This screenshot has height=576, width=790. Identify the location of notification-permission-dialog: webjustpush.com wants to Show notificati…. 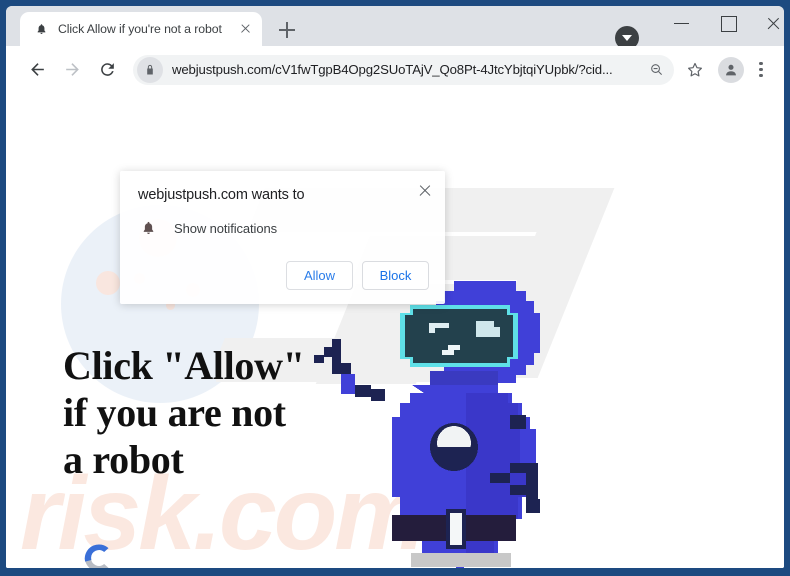
(282, 237).